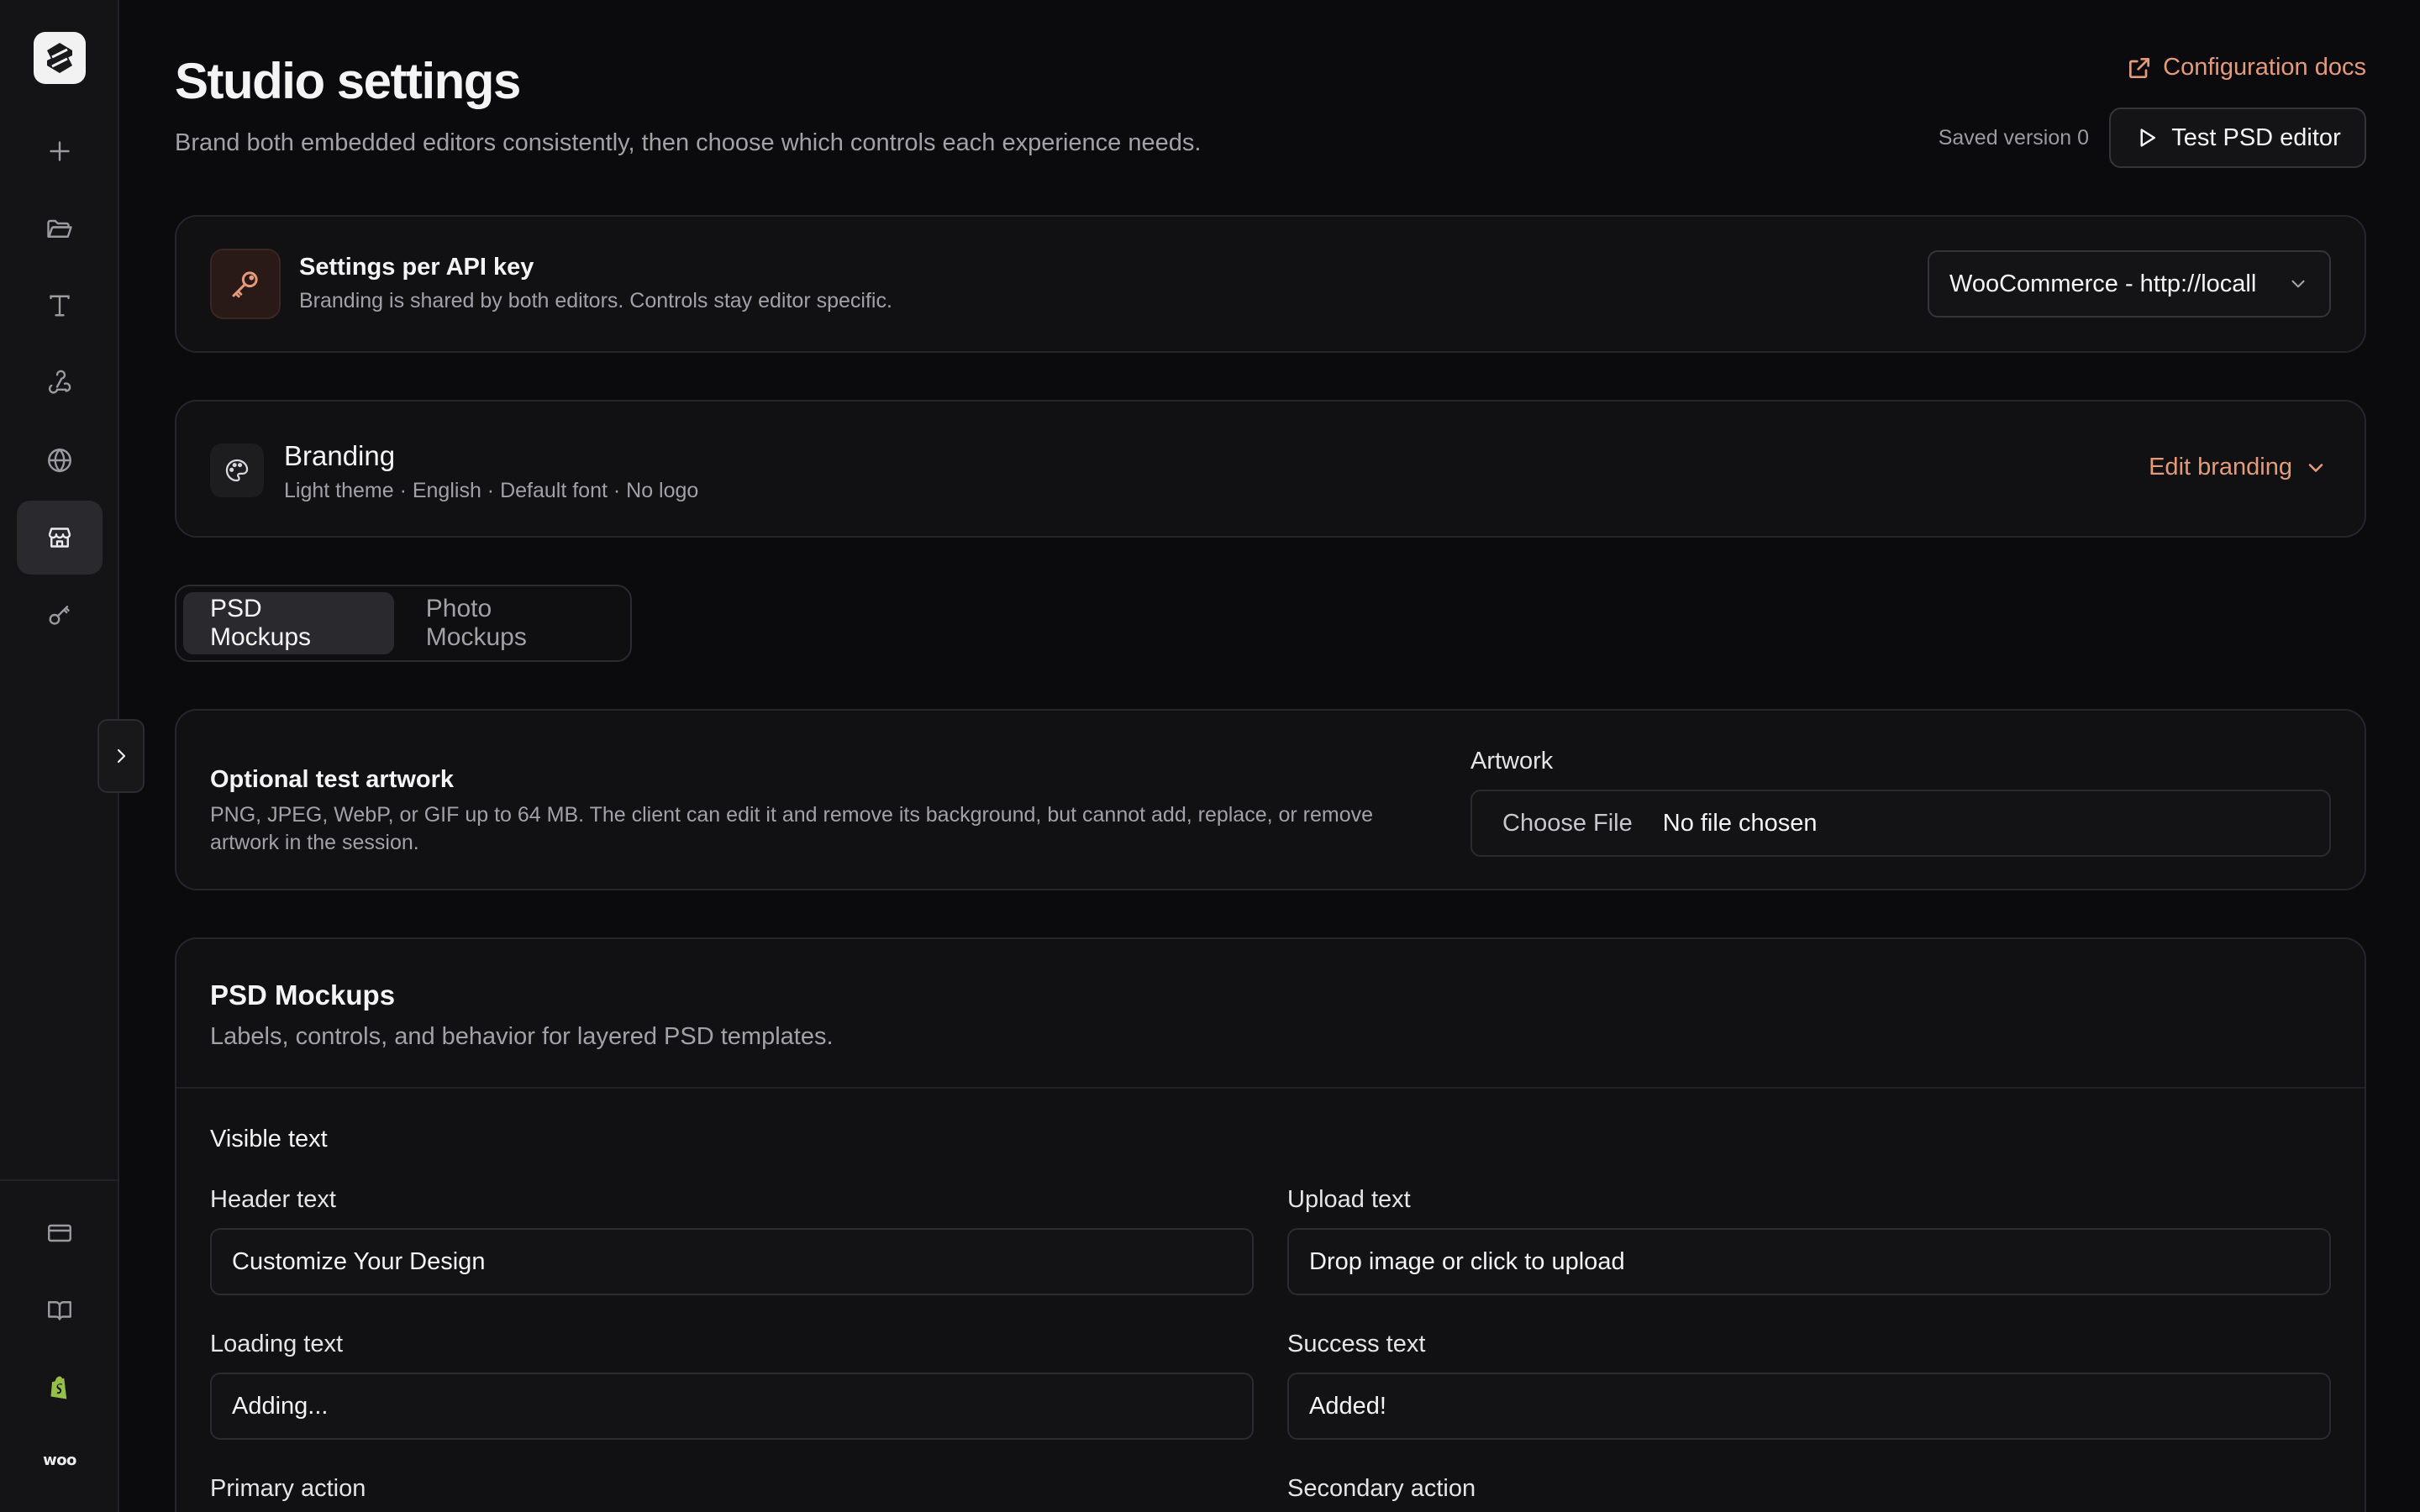 This screenshot has height=1512, width=2420. Describe the element at coordinates (2148, 138) in the screenshot. I see `play-icon` at that location.